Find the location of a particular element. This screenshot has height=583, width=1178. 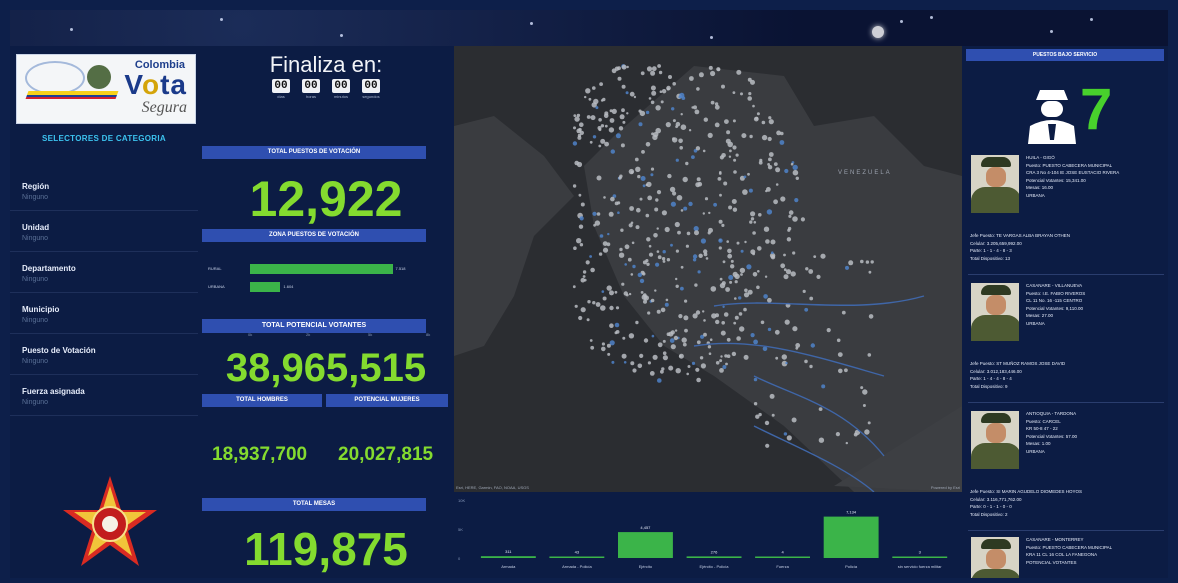

filter-puesto-votacion: Puesto de Votación Ninguno is located at coordinates (104, 354).